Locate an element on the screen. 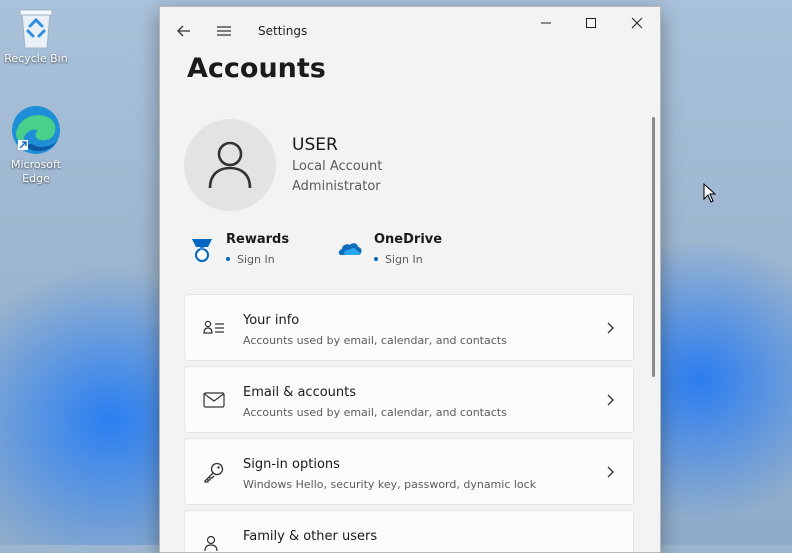 This screenshot has height=553, width=792. rewards-medal-icon is located at coordinates (202, 250).